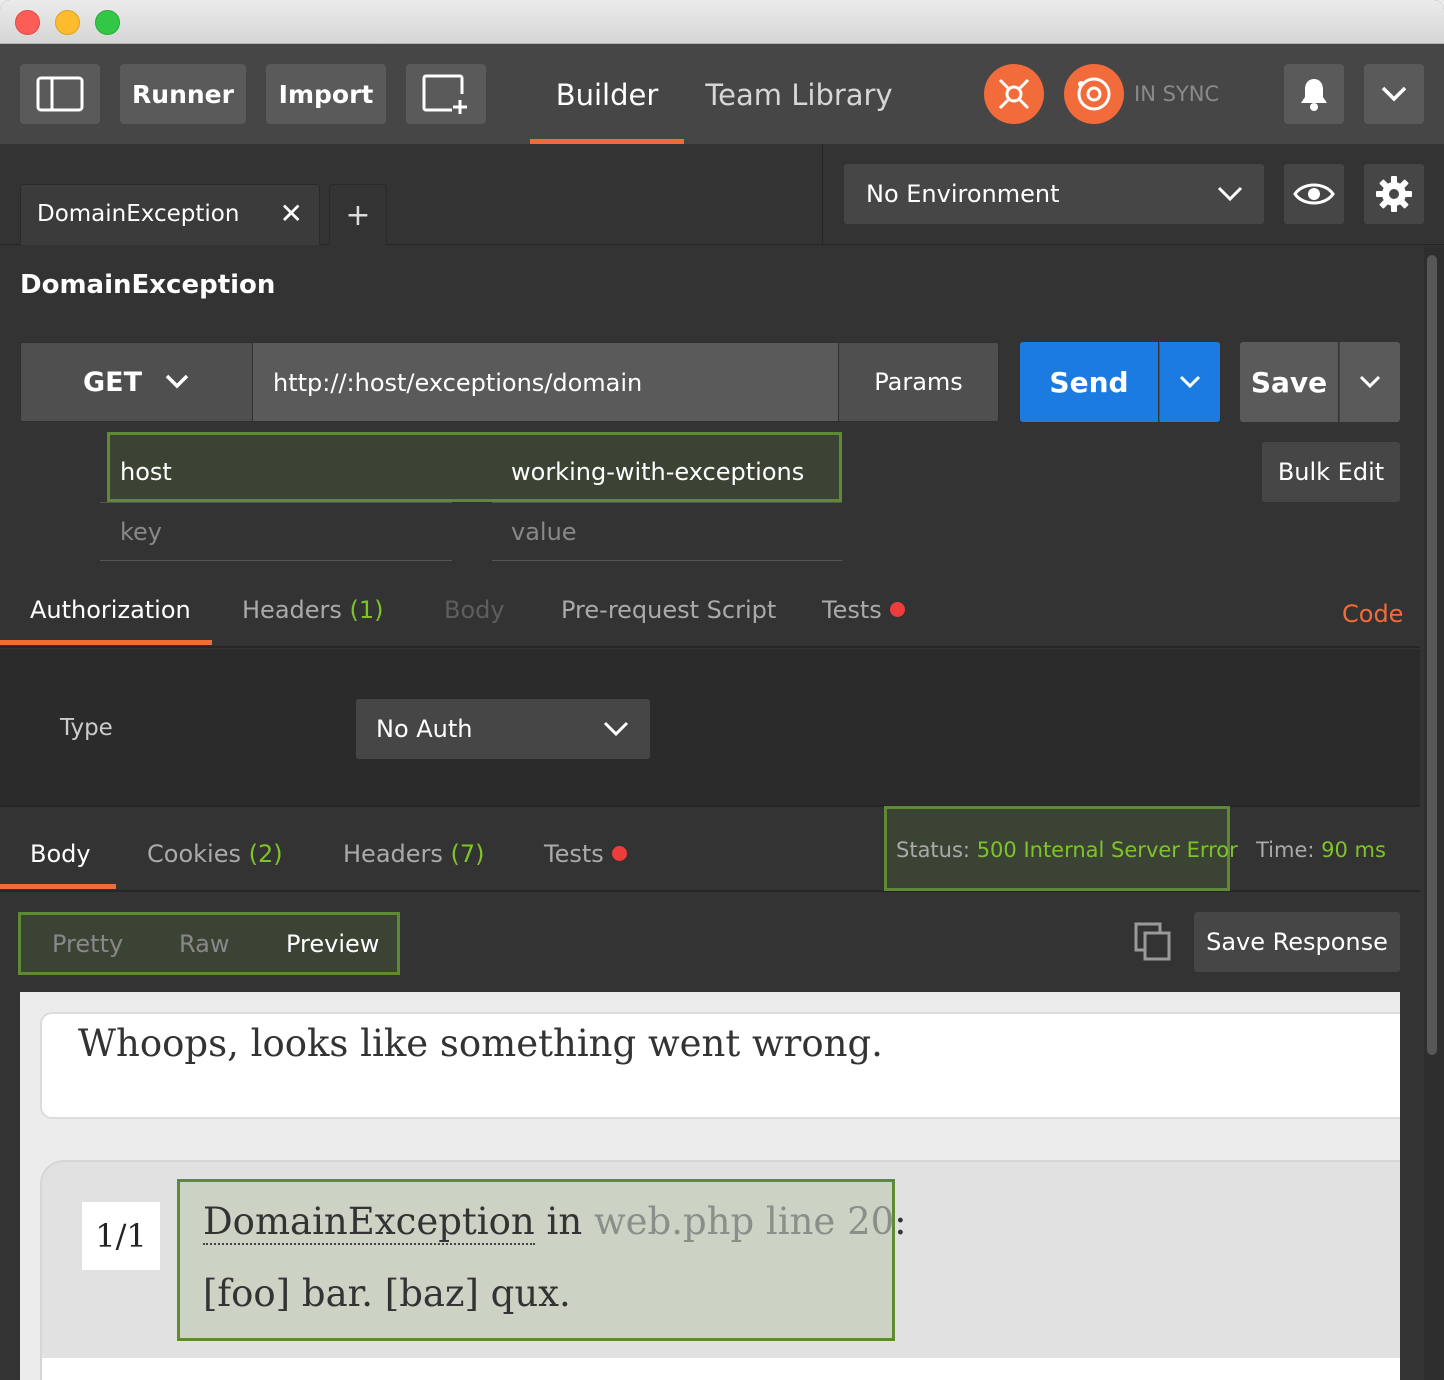 The image size is (1444, 1380). I want to click on toggle-sidebar-button, so click(60, 94).